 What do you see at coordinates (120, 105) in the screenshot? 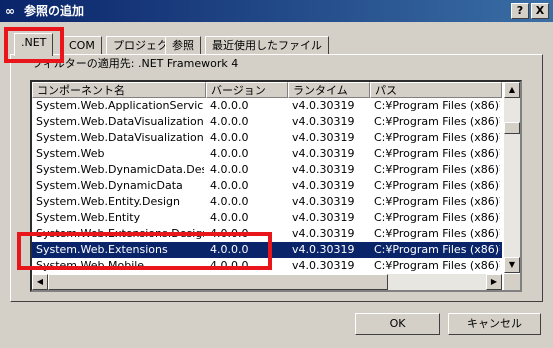
I see `cell-name: System.Web.ApplicationServices` at bounding box center [120, 105].